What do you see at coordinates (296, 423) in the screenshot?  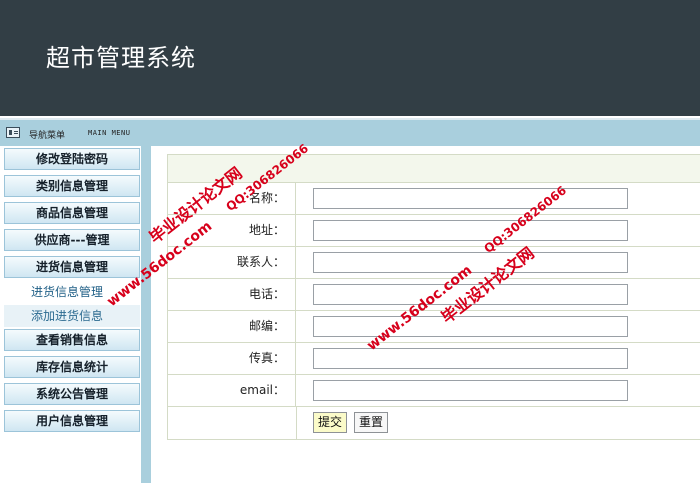 I see `column-divider` at bounding box center [296, 423].